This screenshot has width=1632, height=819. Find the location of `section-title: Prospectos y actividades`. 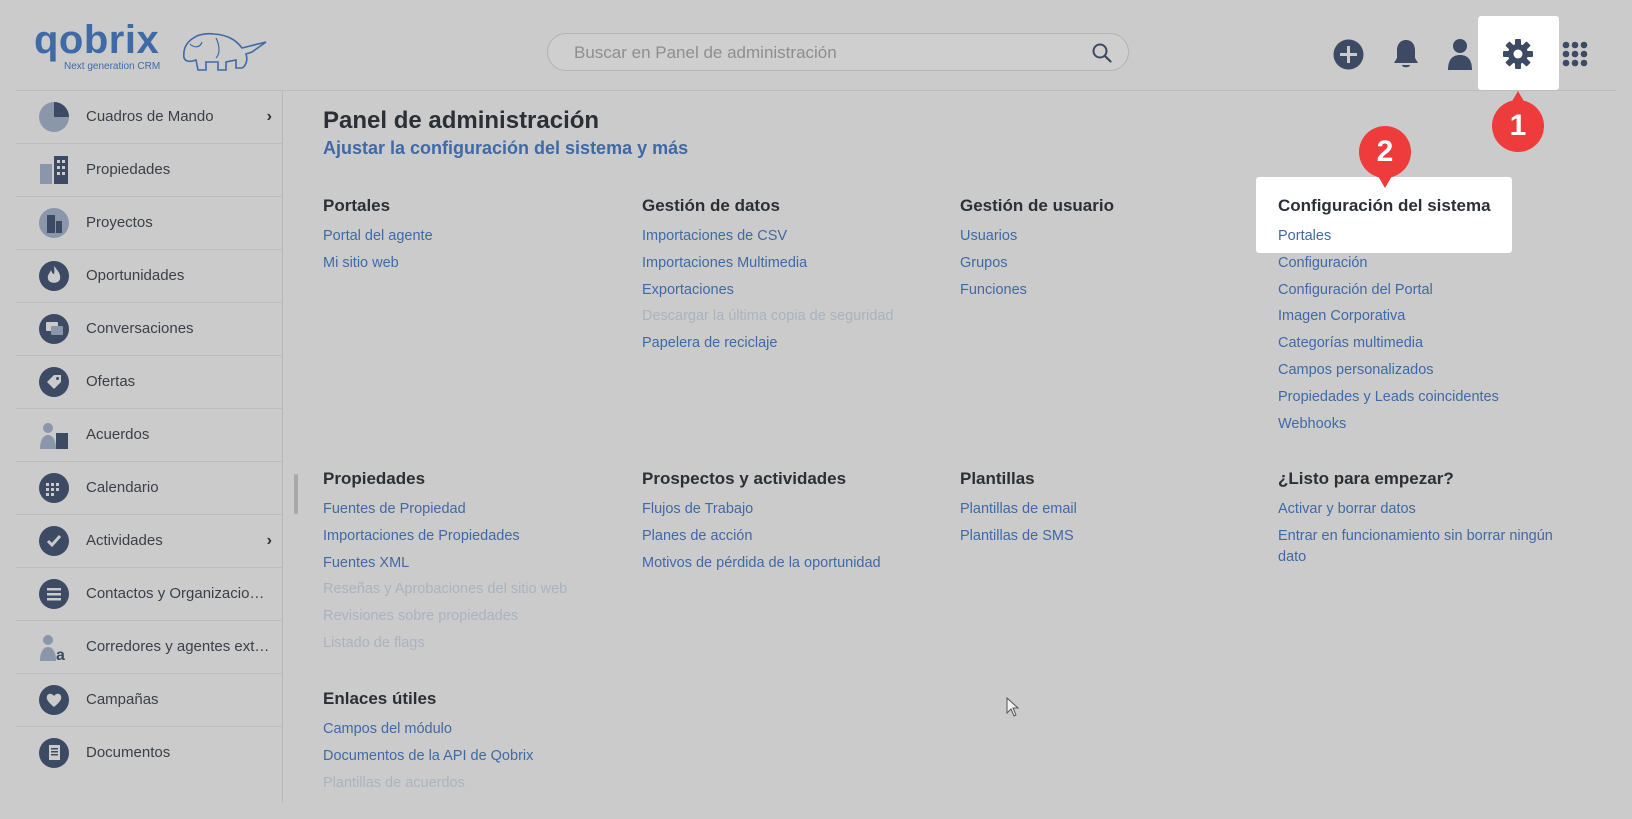

section-title: Prospectos y actividades is located at coordinates (744, 478).